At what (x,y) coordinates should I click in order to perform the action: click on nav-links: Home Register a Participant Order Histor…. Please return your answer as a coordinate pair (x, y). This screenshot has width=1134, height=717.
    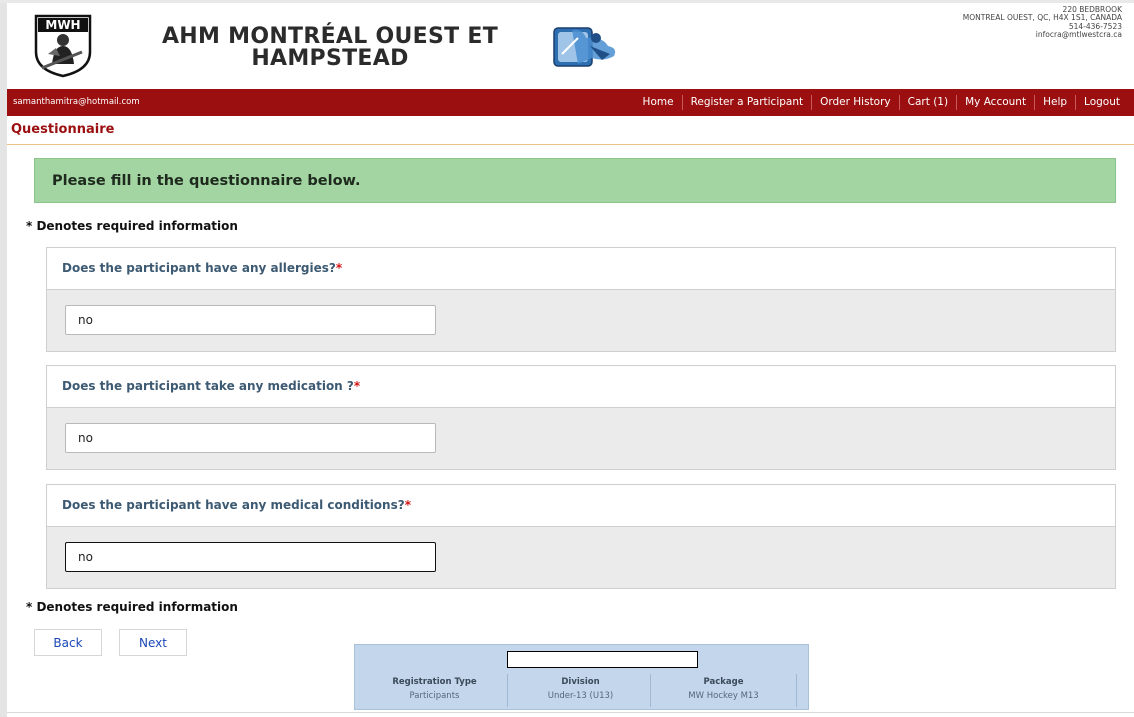
    Looking at the image, I should click on (881, 102).